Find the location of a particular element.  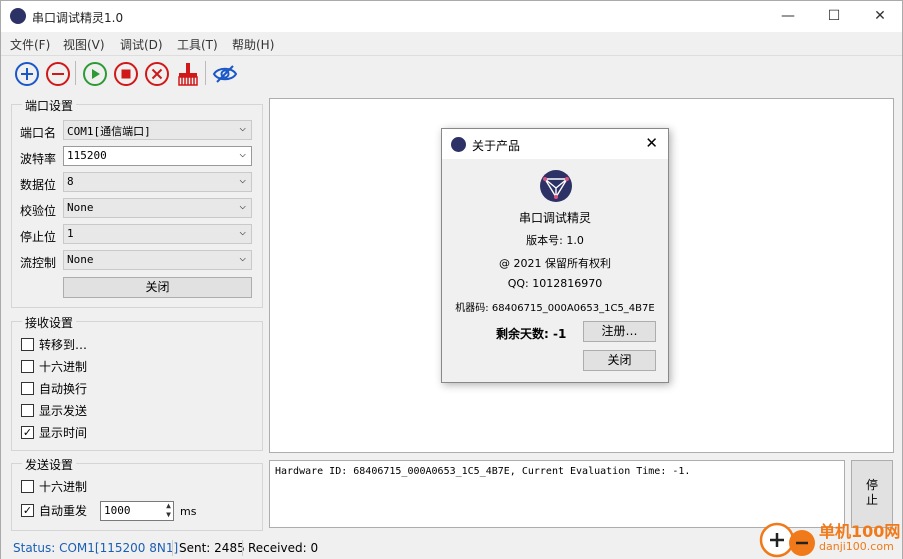

title-bar: 串口调试精灵1.0 — ☐ ✕ is located at coordinates (451, 16).